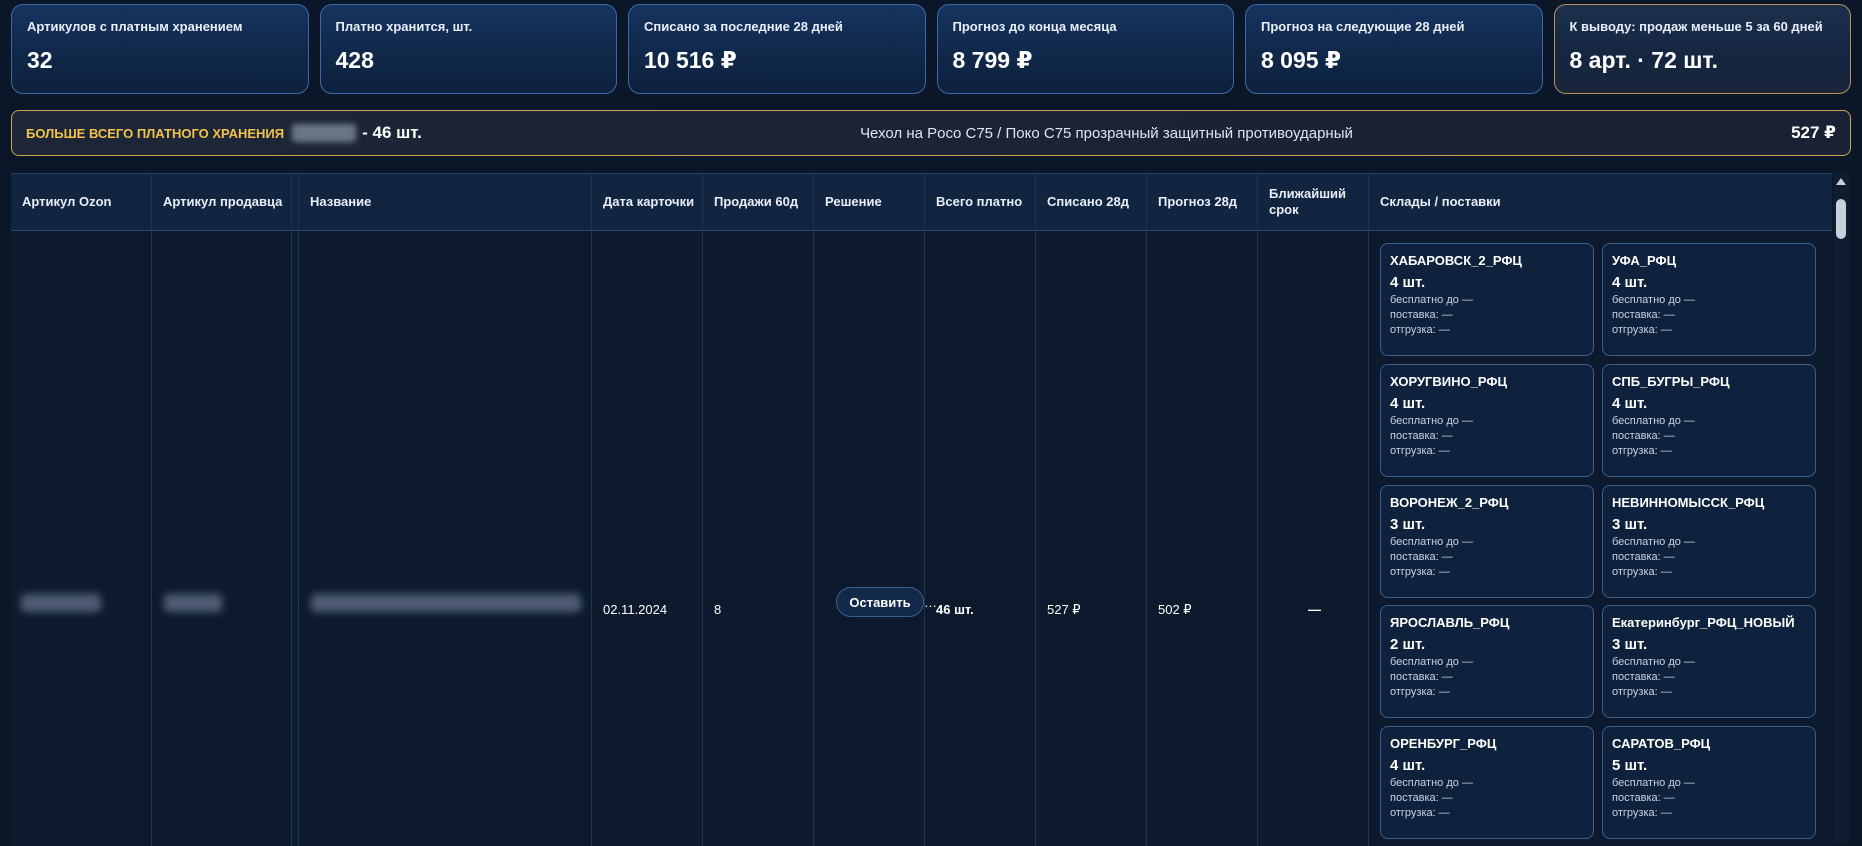  Describe the element at coordinates (1644, 260) in the screenshot. I see `warehouse-name: УФА_РФЦ` at that location.